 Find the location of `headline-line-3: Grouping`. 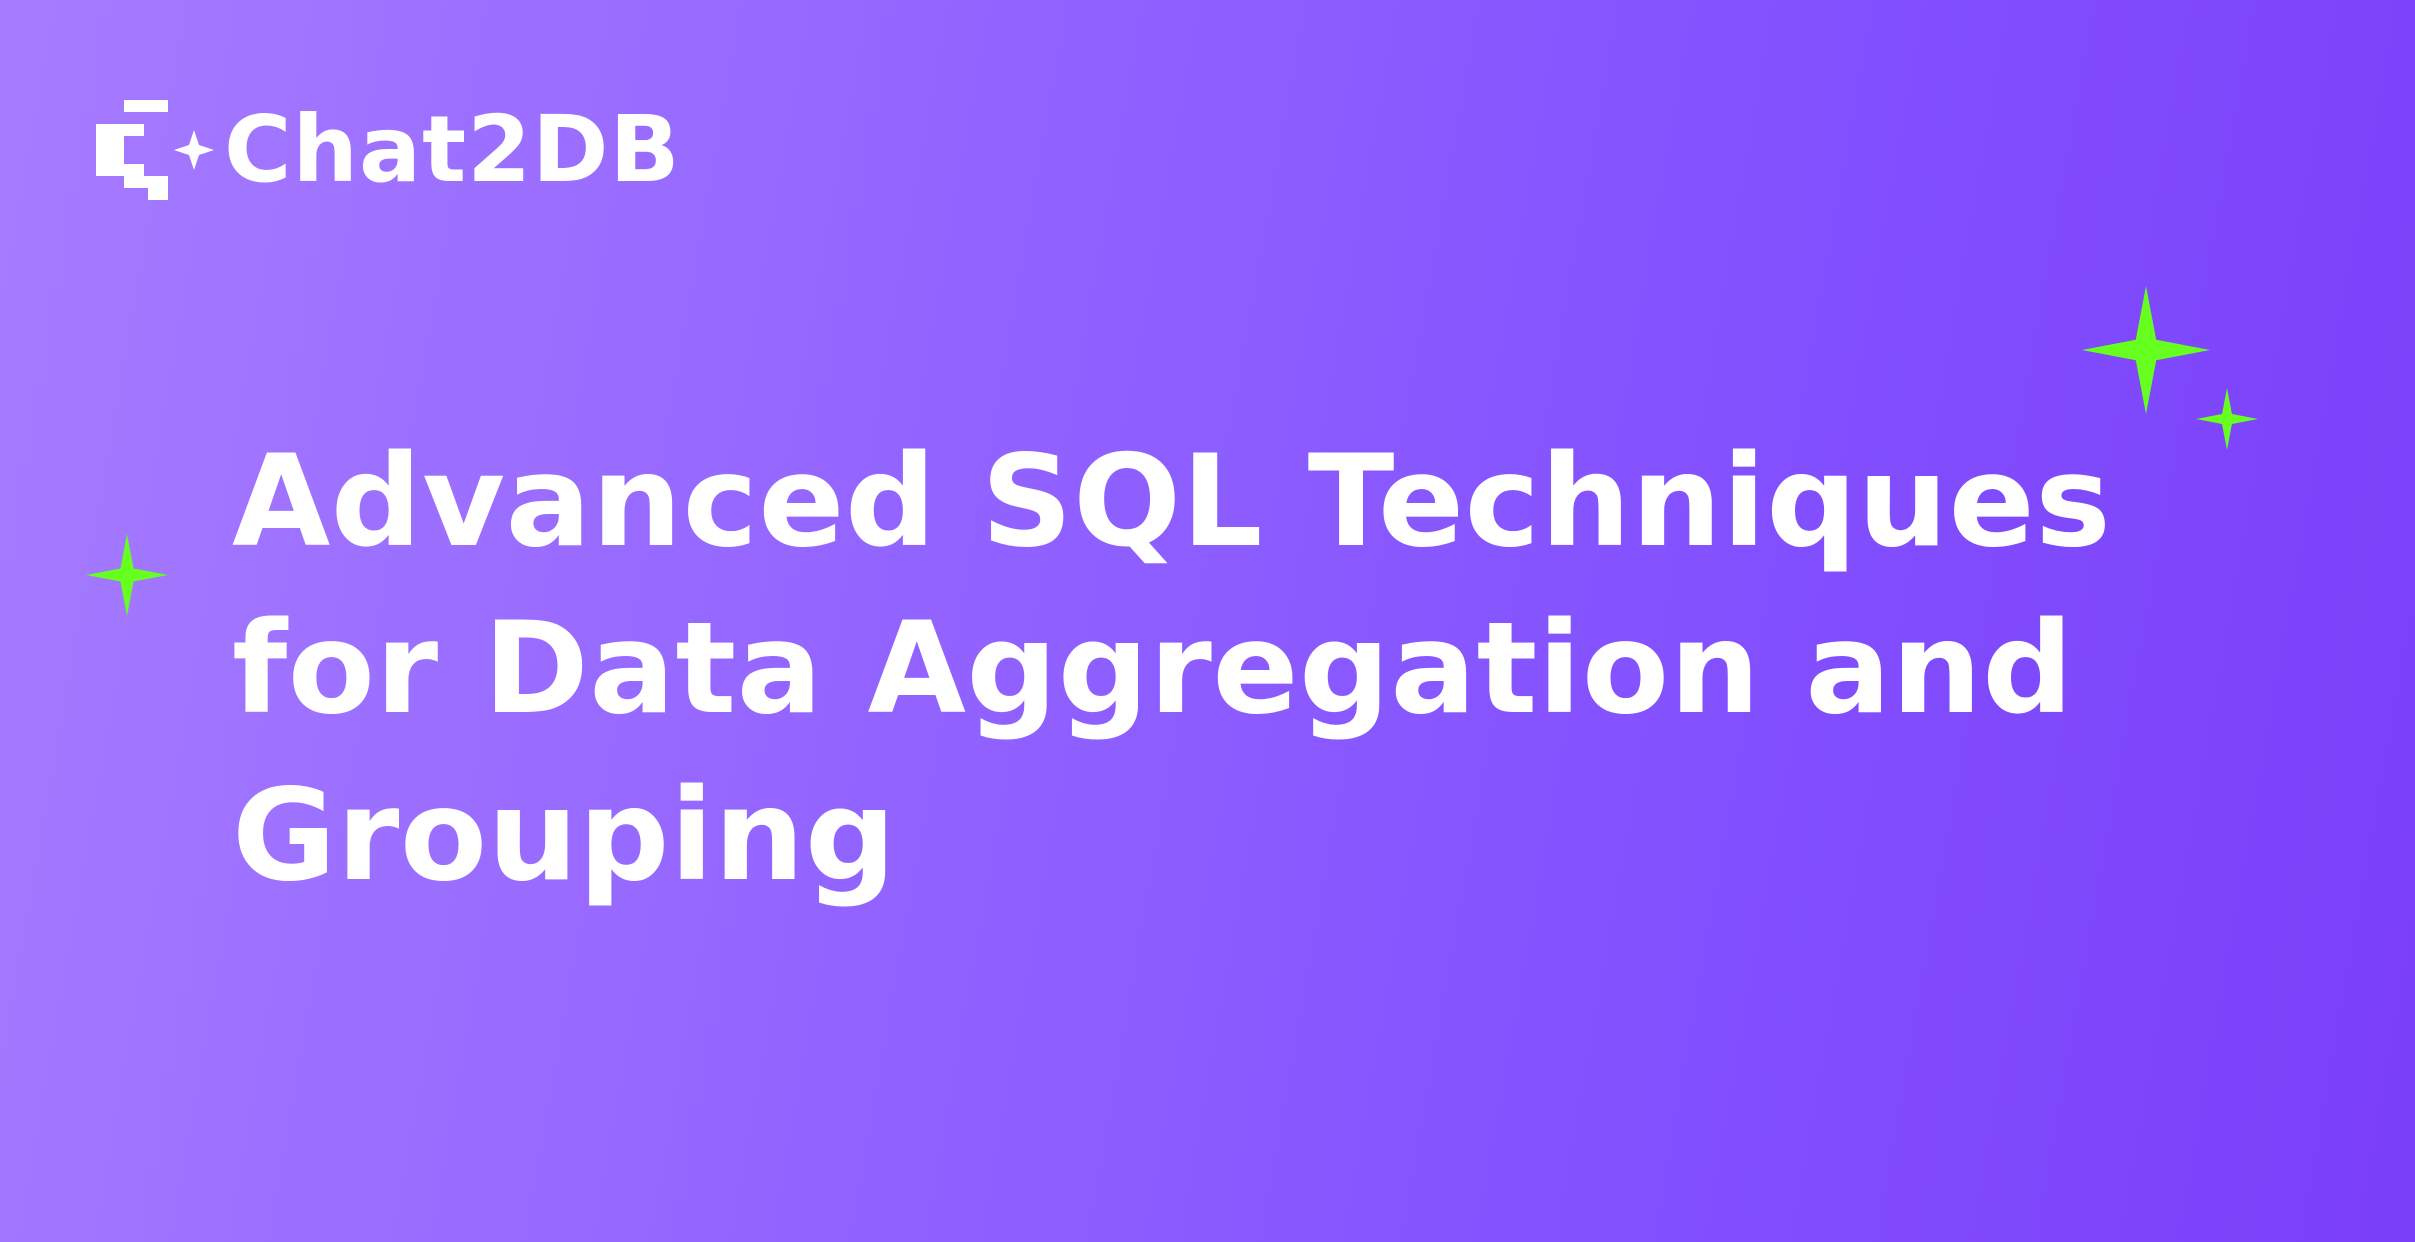

headline-line-3: Grouping is located at coordinates (564, 835).